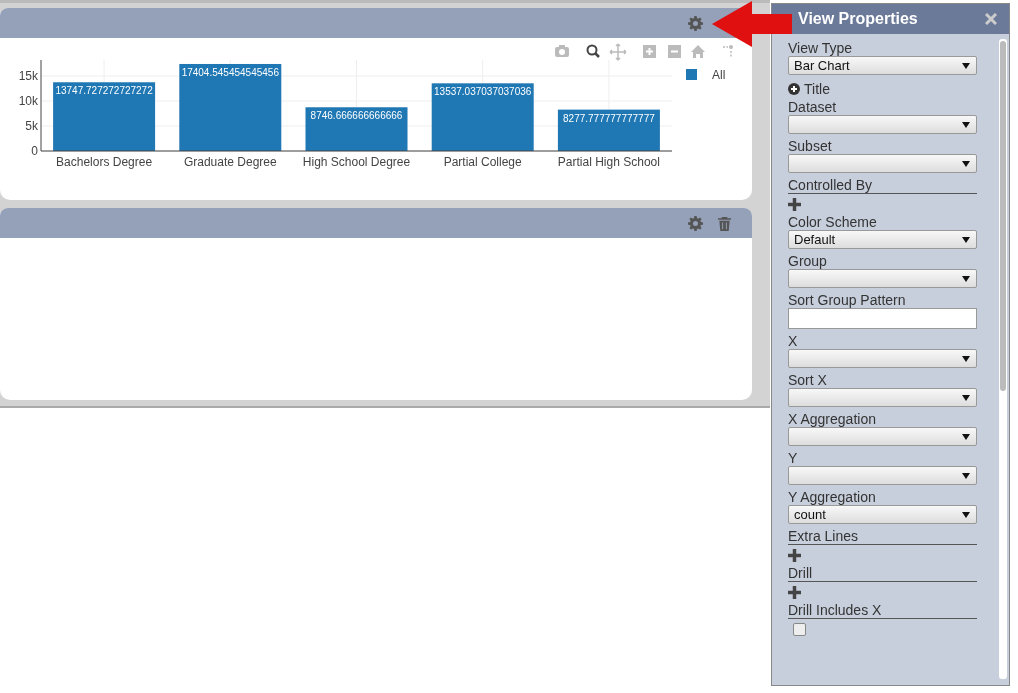  Describe the element at coordinates (882, 573) in the screenshot. I see `field-label: Drill` at that location.